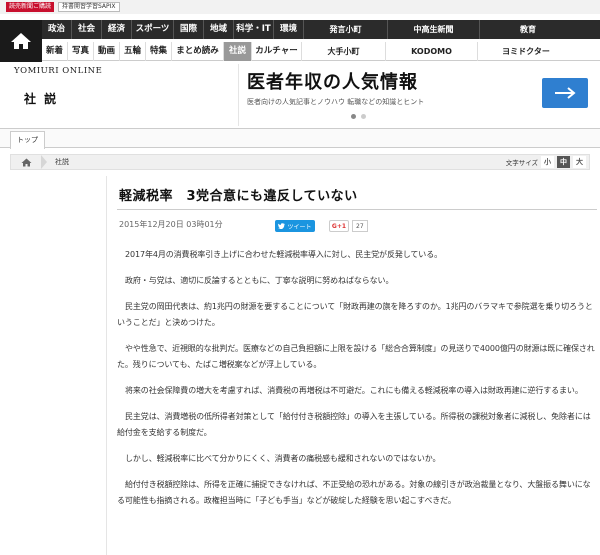 This screenshot has height=555, width=600. What do you see at coordinates (357, 209) in the screenshot?
I see `title-divider` at bounding box center [357, 209].